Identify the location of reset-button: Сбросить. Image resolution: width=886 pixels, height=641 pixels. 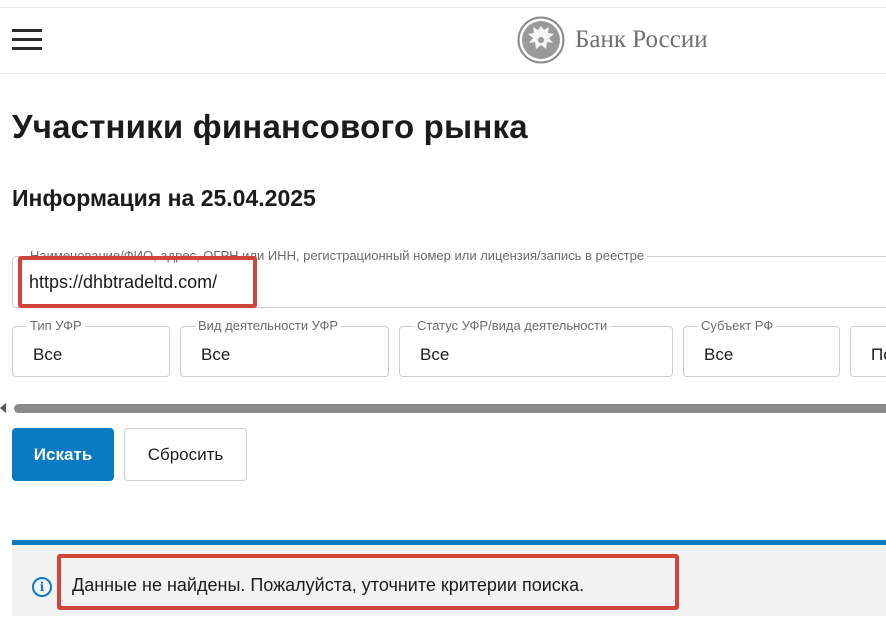
(185, 454).